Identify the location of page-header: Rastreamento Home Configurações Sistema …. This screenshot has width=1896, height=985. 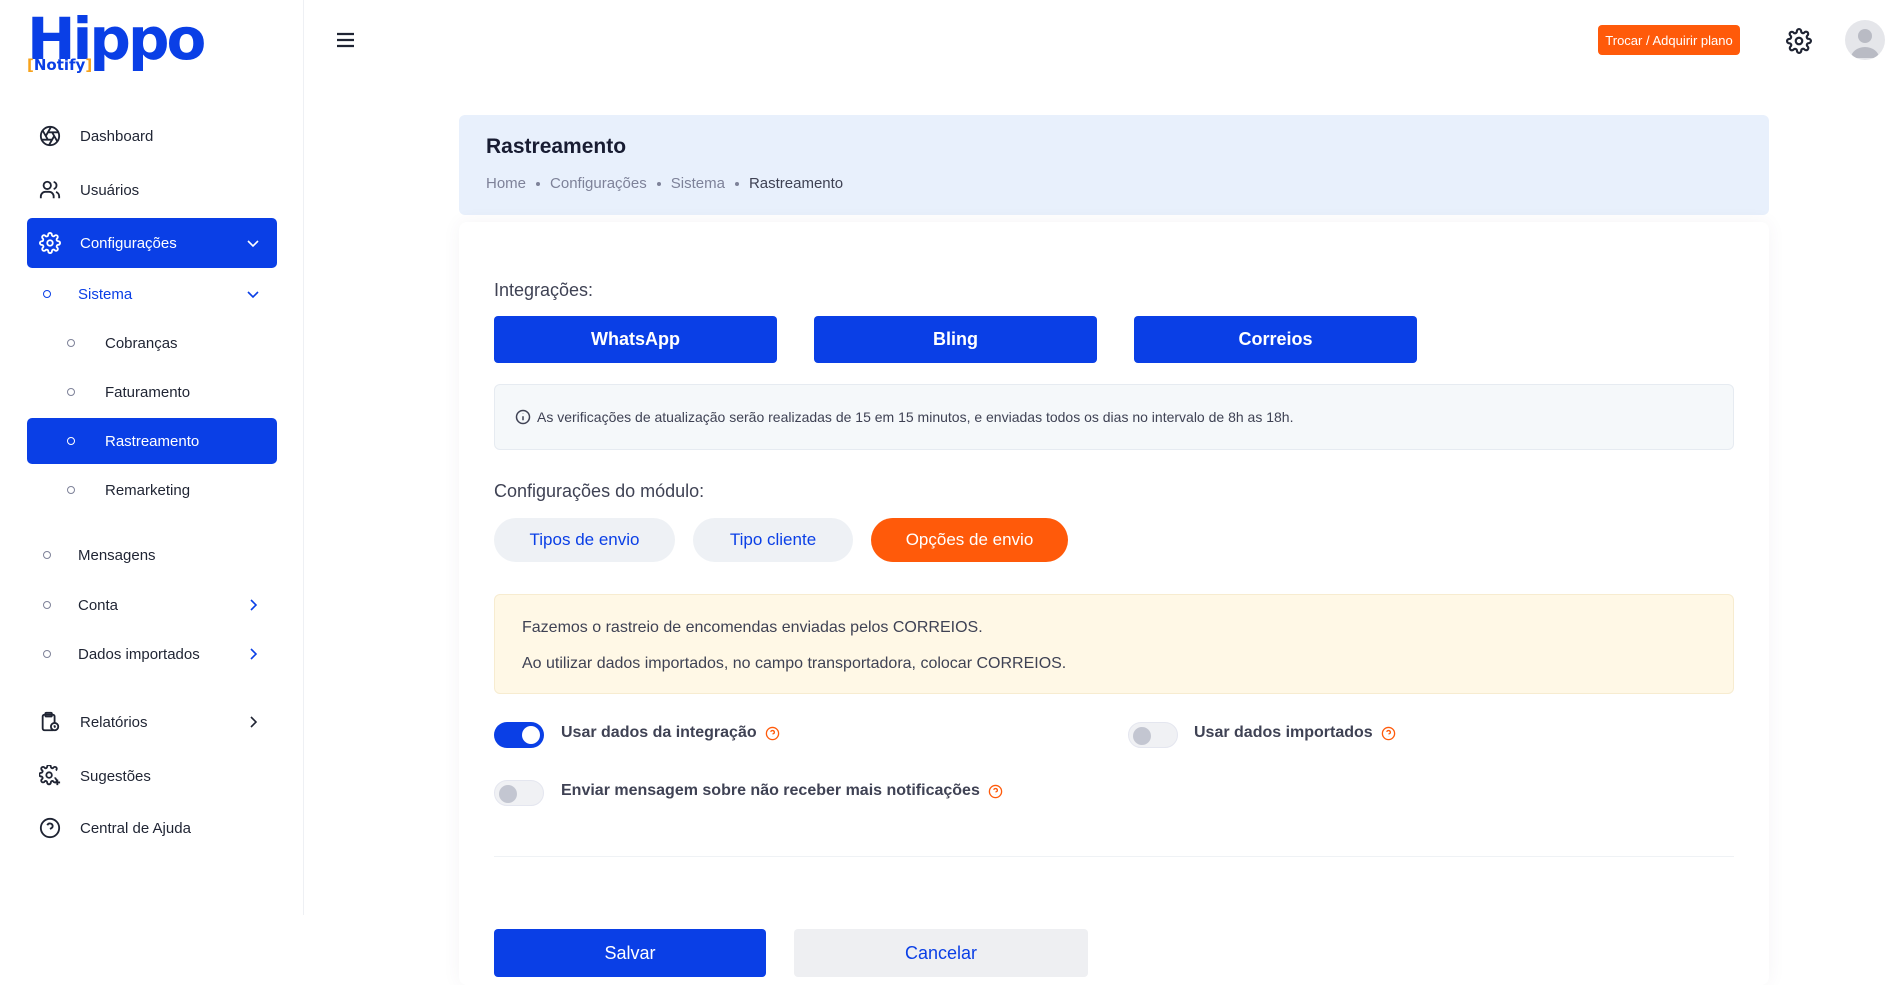
(1114, 165).